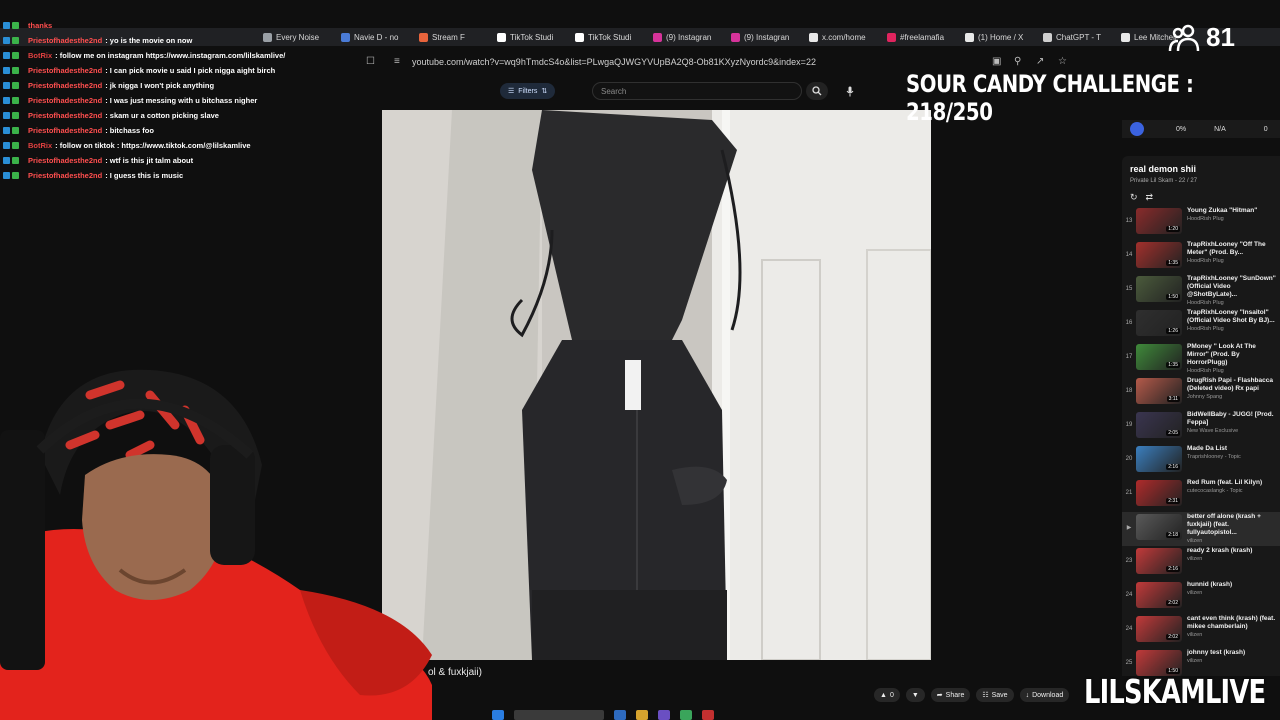 This screenshot has width=1280, height=720. I want to click on browser-icon, so click(620, 715).